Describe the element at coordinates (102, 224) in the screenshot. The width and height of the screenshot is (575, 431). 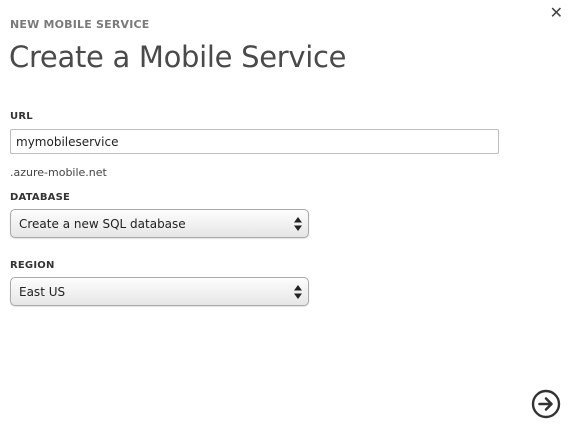
I see `database-selected-value: Create a new SQL database` at that location.